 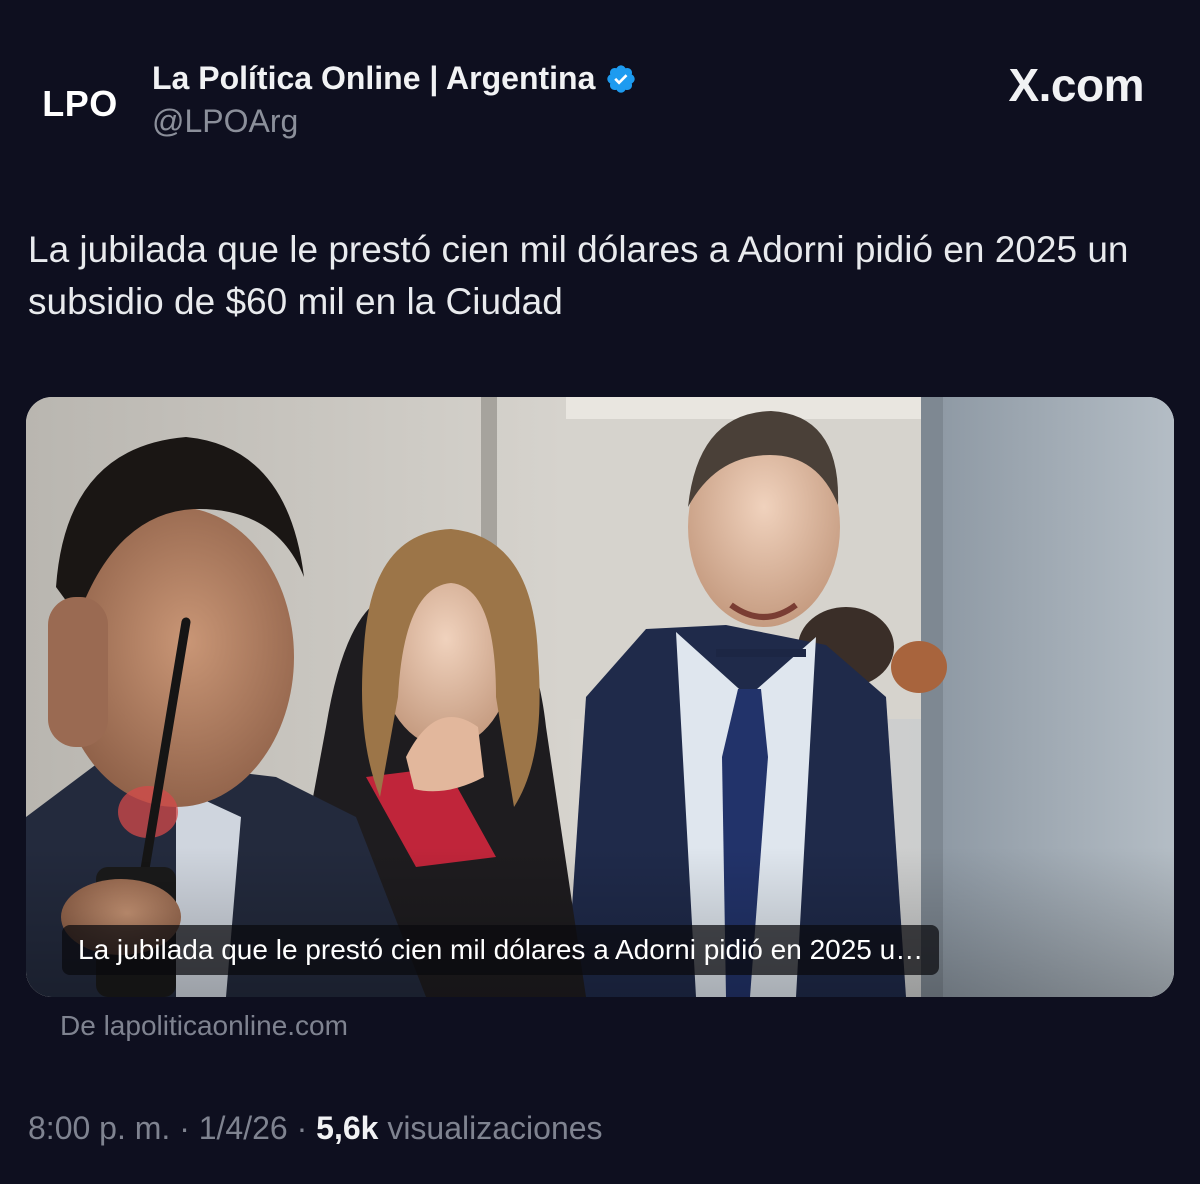 What do you see at coordinates (99, 1128) in the screenshot?
I see `tweet-time: 8:00 p. m.` at bounding box center [99, 1128].